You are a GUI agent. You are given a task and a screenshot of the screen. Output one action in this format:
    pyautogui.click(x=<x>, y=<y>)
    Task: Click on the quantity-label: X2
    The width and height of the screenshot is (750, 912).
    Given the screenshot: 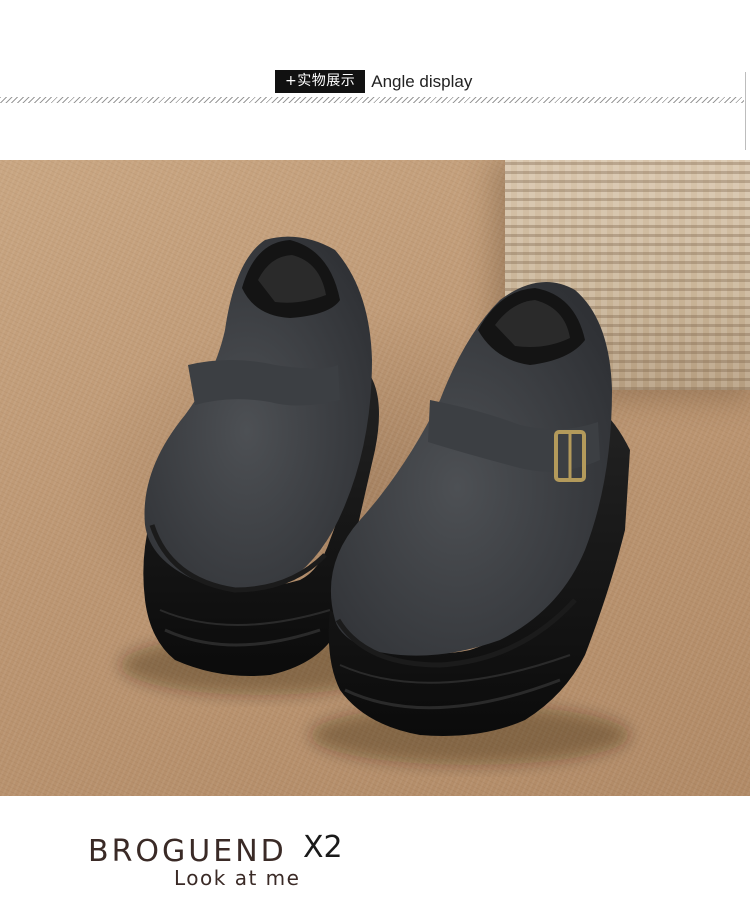 What is the action you would take?
    pyautogui.click(x=323, y=847)
    